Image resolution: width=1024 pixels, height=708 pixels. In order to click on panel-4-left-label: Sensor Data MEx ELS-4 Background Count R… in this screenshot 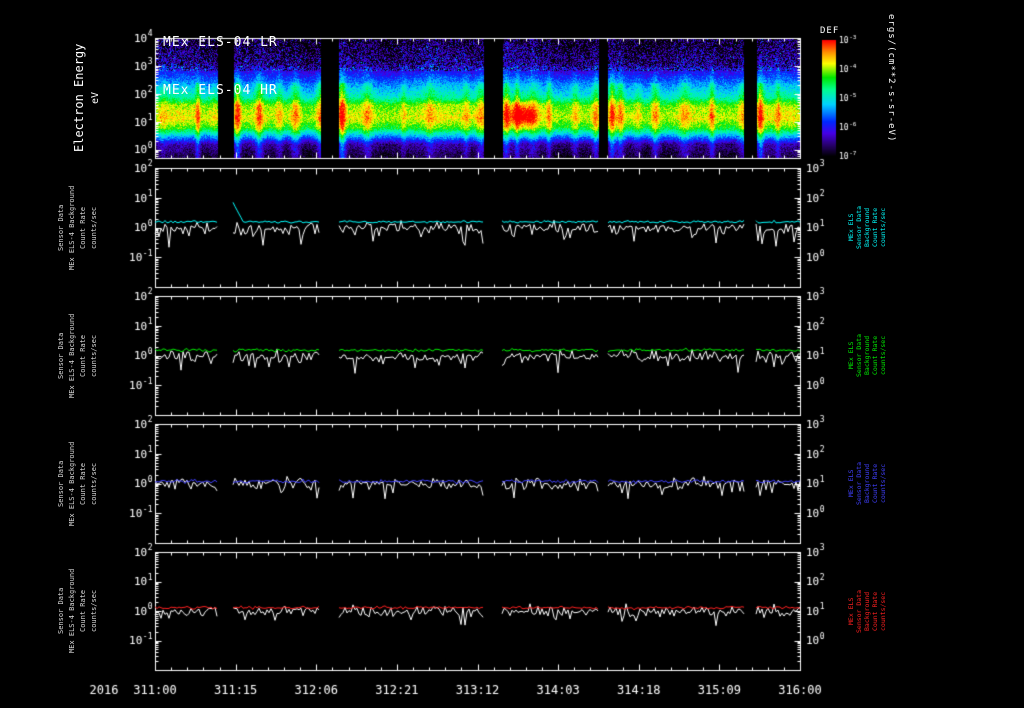, I will do `click(78, 611)`.